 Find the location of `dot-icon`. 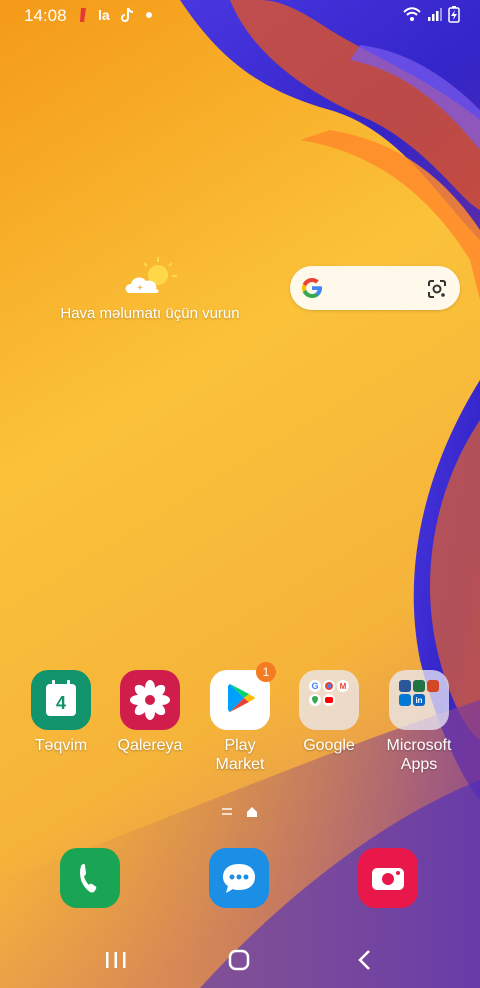

dot-icon is located at coordinates (149, 15).